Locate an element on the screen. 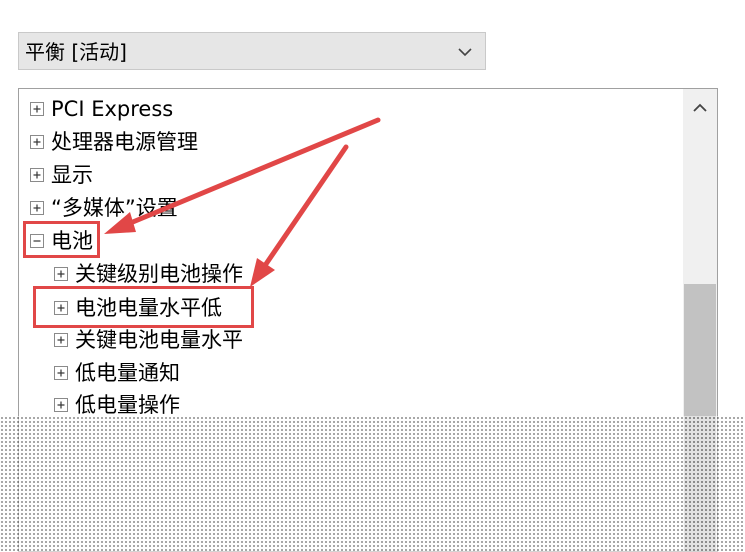  tree-item-label: 关键级别电池操作 is located at coordinates (159, 274).